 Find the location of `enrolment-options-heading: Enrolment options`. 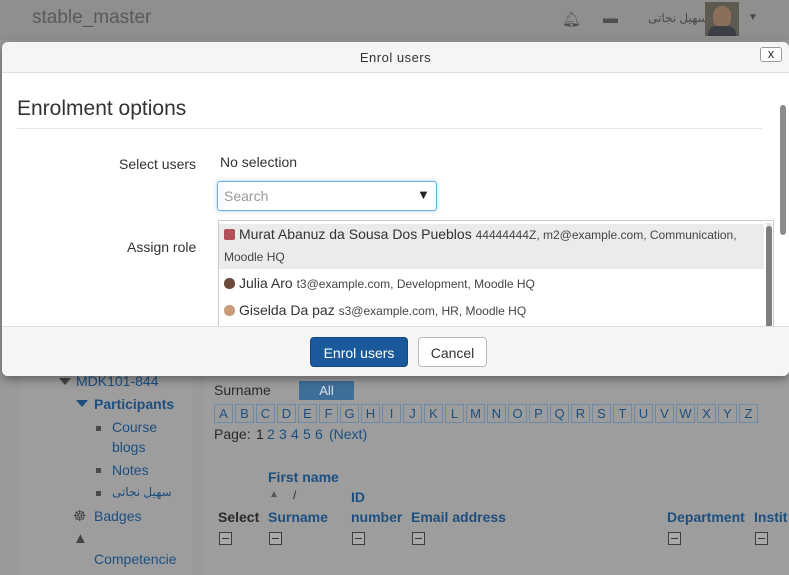

enrolment-options-heading: Enrolment options is located at coordinates (102, 108).